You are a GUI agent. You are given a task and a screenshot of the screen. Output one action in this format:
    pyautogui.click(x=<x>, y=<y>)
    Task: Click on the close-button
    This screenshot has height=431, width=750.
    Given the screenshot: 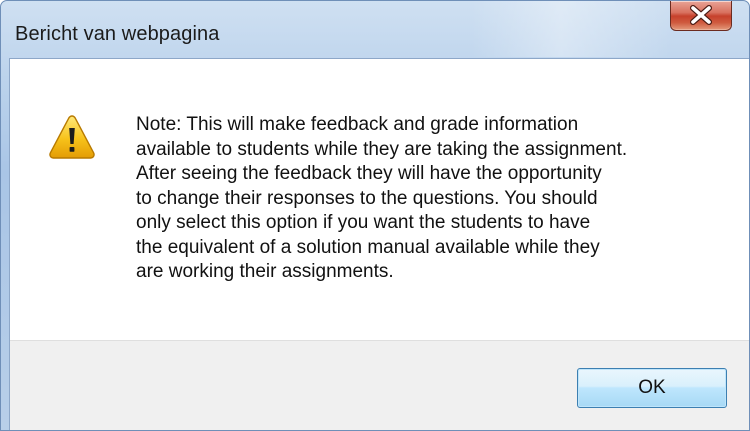 What is the action you would take?
    pyautogui.click(x=701, y=16)
    